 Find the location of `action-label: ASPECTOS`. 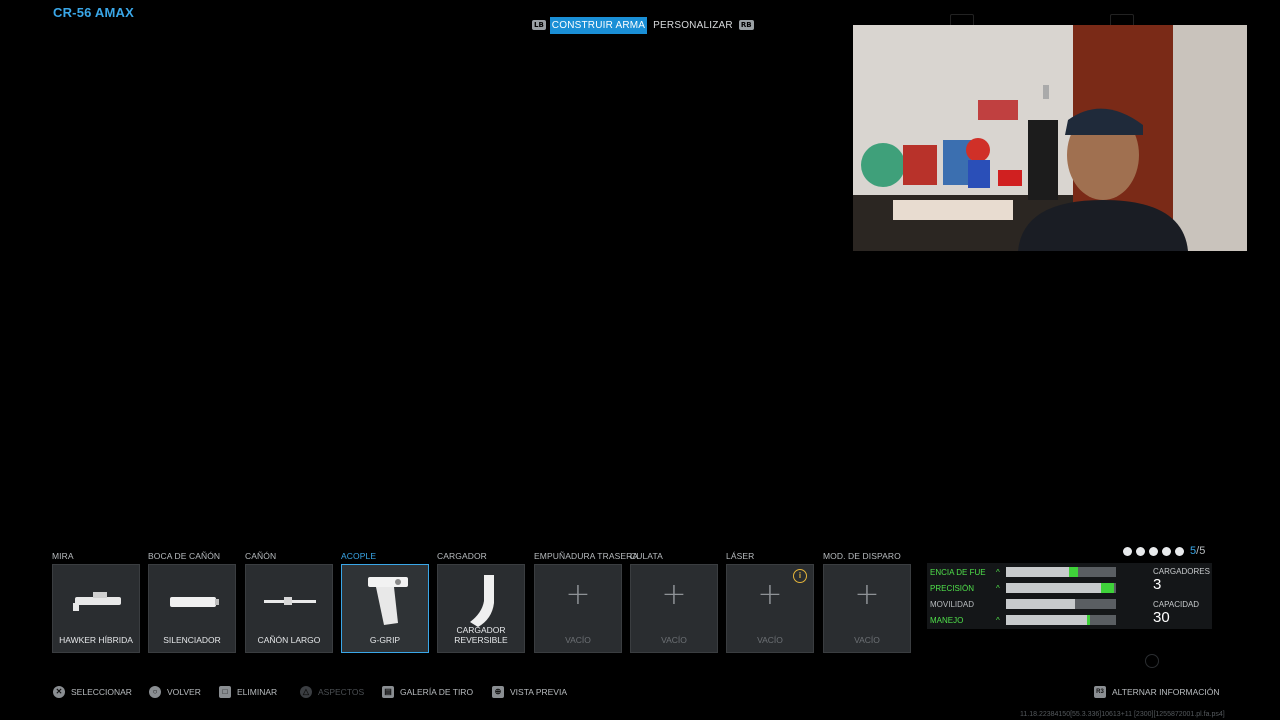

action-label: ASPECTOS is located at coordinates (341, 692).